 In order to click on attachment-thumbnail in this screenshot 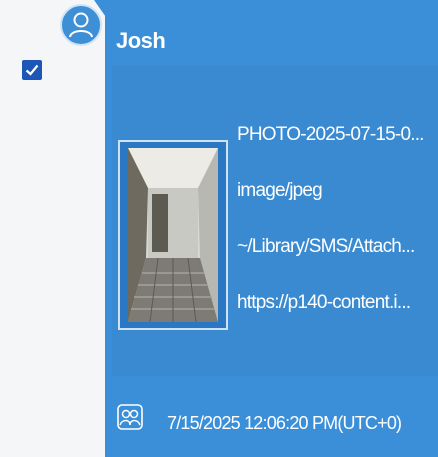, I will do `click(173, 235)`.